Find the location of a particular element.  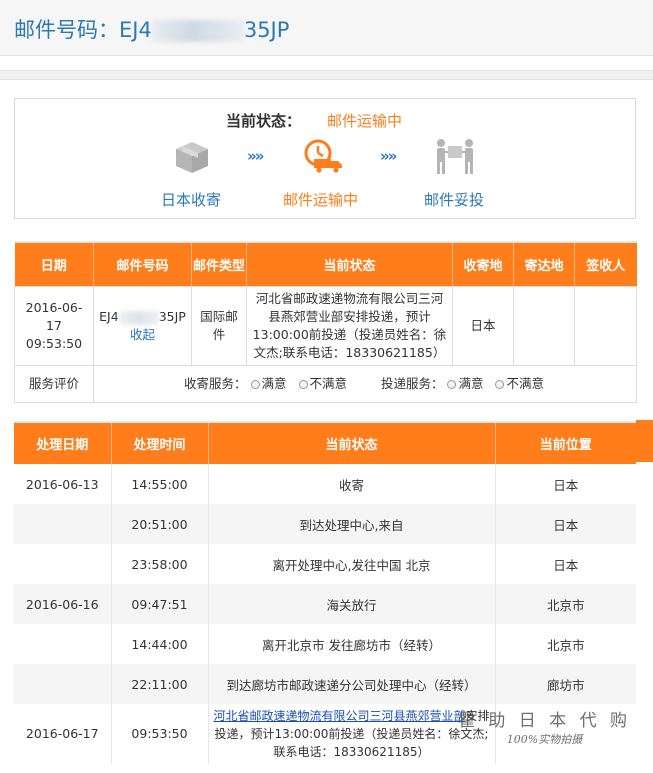

row-date: 2016-06-17 is located at coordinates (63, 734).